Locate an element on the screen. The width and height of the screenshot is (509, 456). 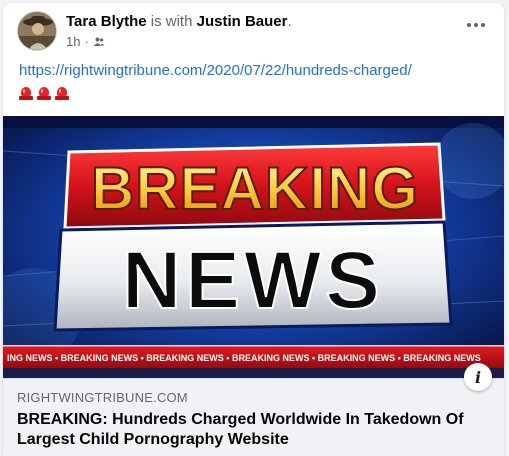
post-attribution: Tara Blythe is with Justin Bauer. is located at coordinates (179, 21).